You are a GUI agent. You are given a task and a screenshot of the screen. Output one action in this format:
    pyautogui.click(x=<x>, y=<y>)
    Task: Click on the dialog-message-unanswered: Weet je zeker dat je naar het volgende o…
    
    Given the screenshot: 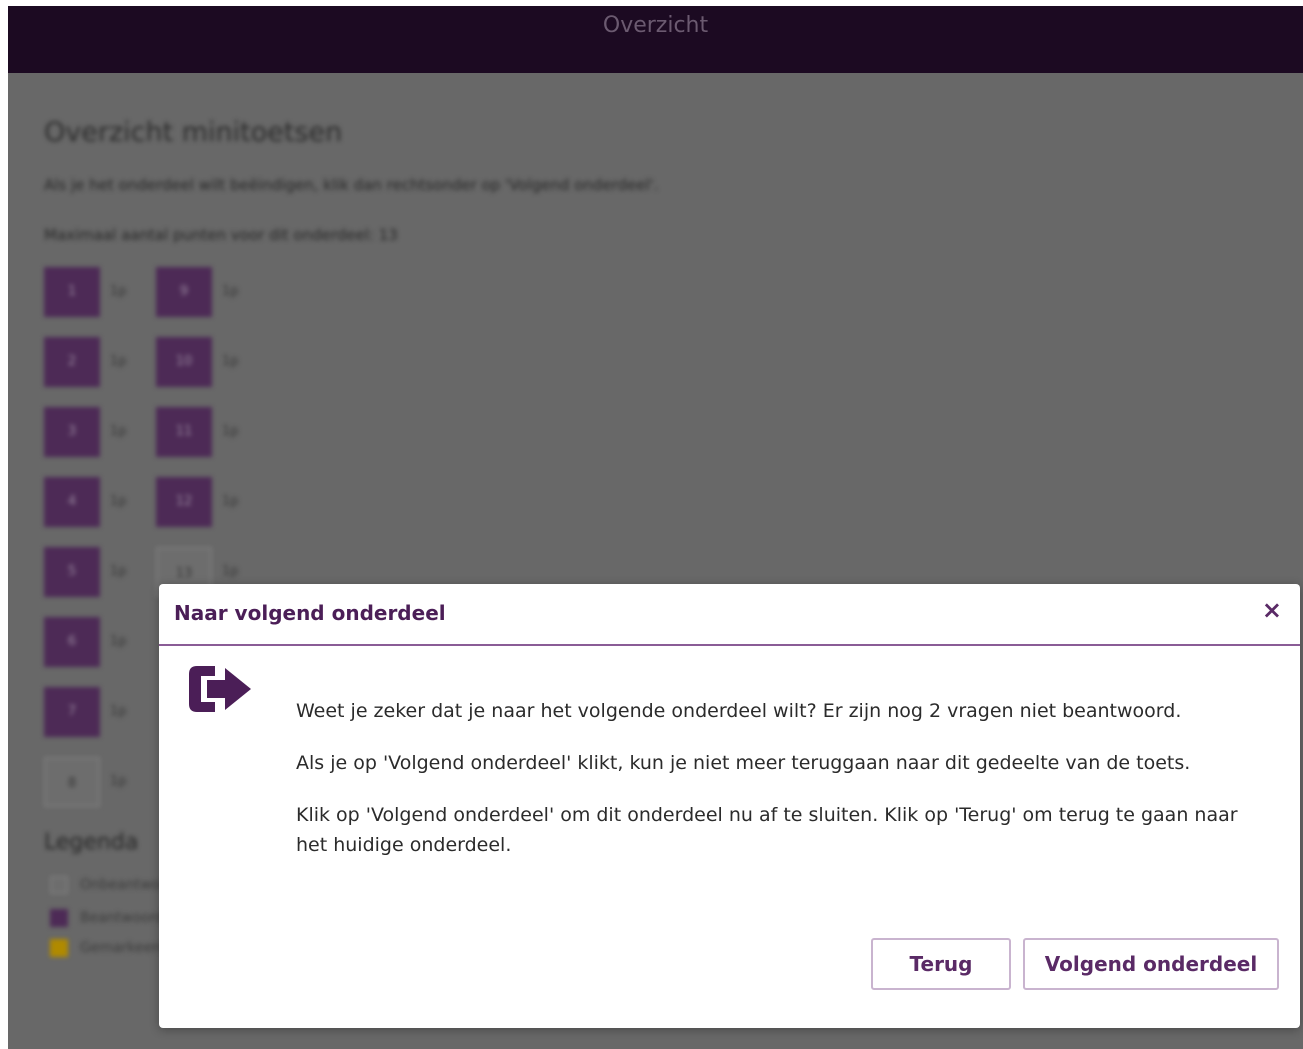 What is the action you would take?
    pyautogui.click(x=739, y=711)
    